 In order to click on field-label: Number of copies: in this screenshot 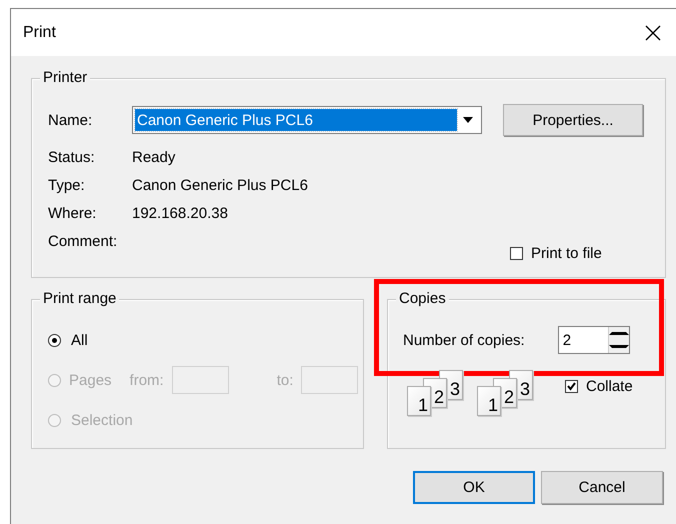, I will do `click(464, 340)`.